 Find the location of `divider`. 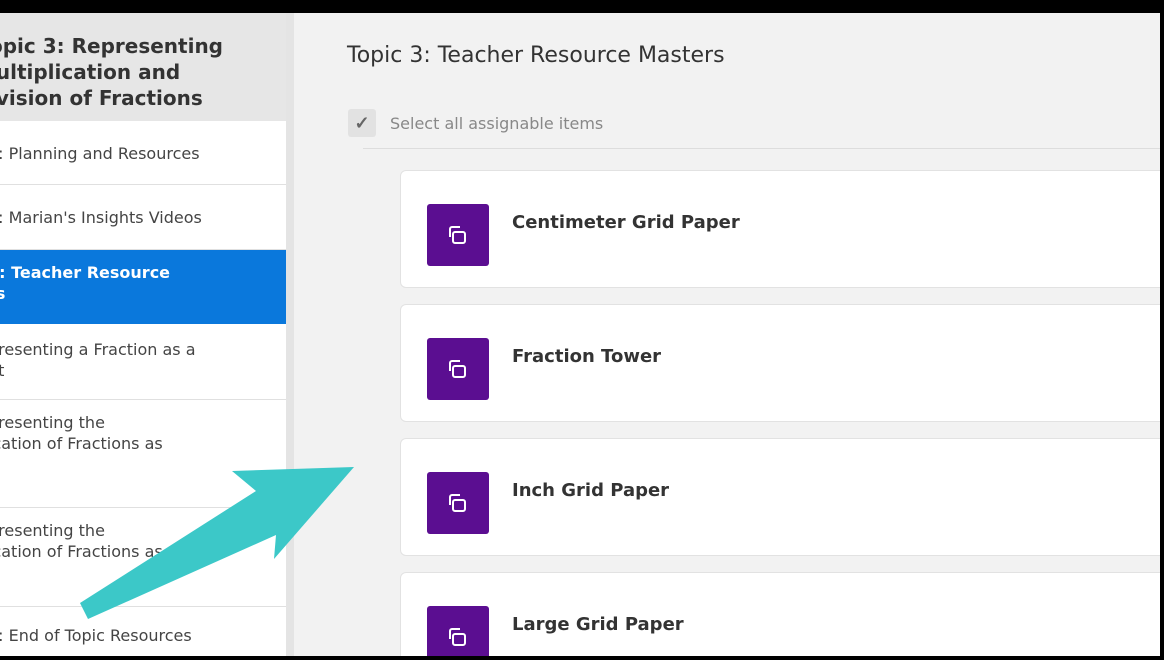

divider is located at coordinates (761, 148).